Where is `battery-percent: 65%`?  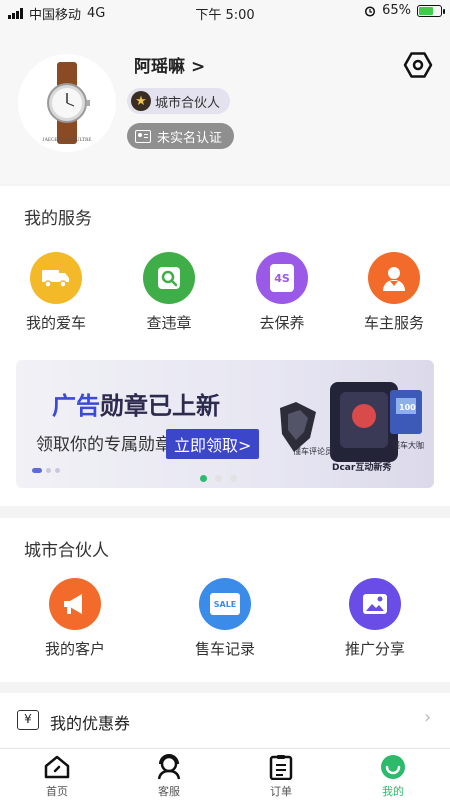 battery-percent: 65% is located at coordinates (396, 10).